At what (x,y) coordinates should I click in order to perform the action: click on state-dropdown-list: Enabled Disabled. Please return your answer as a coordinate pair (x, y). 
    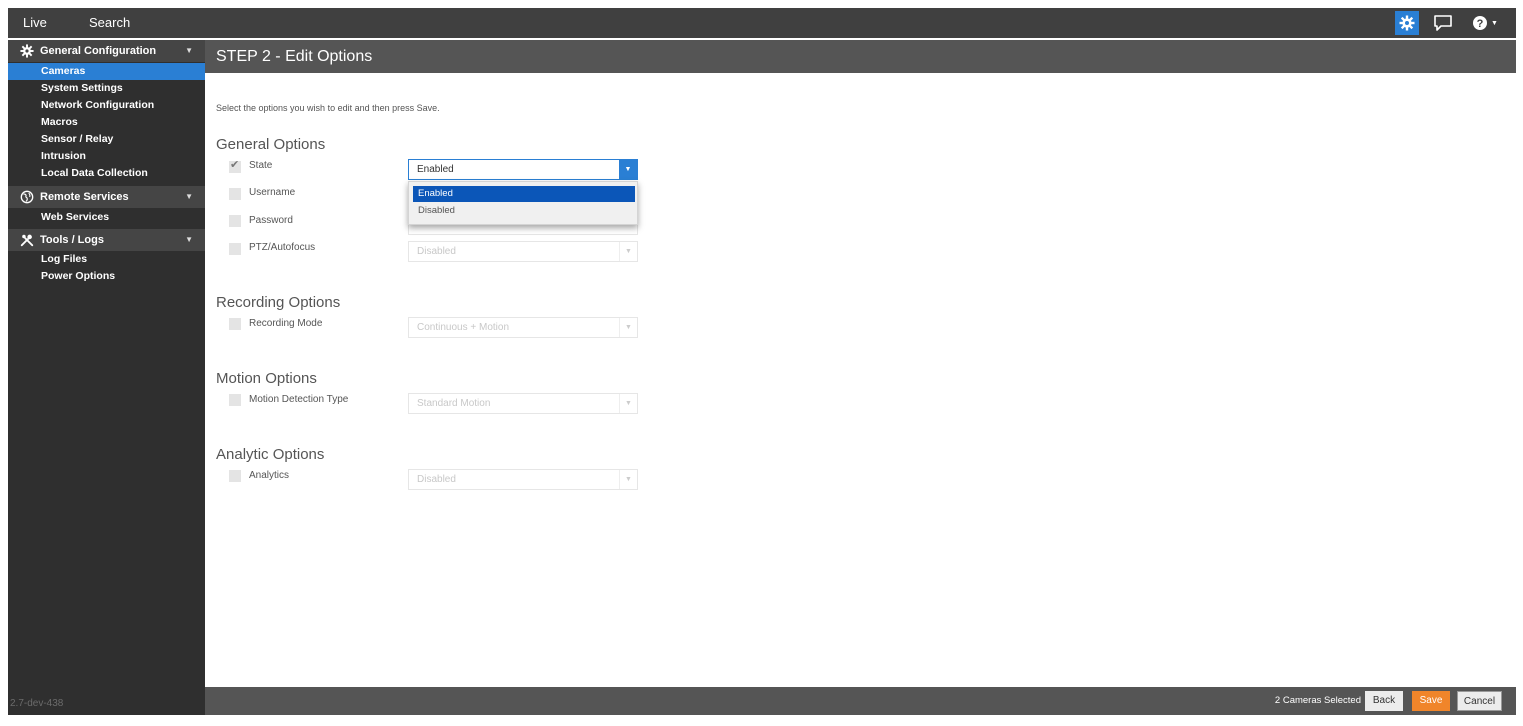
    Looking at the image, I should click on (523, 203).